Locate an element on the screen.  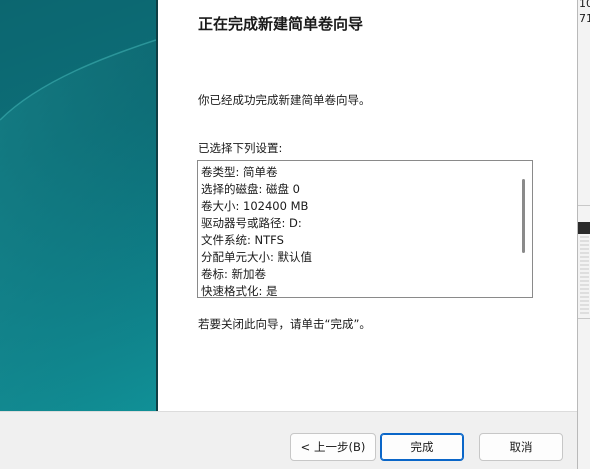
back-button: < 上一步(B) is located at coordinates (333, 447).